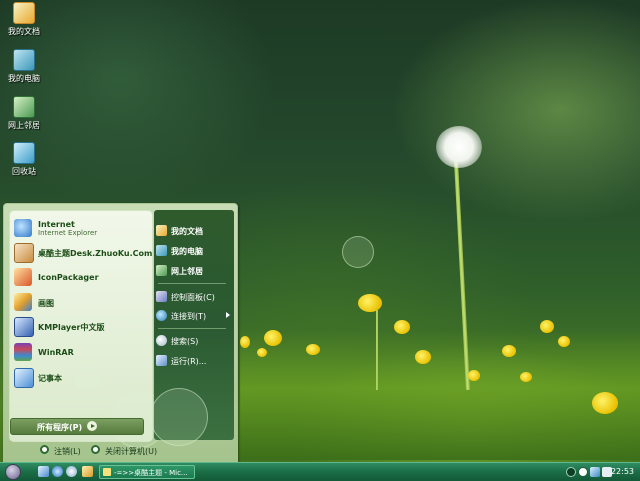 This screenshot has width=640, height=481. I want to click on taskbar-clock: 22:53, so click(622, 471).